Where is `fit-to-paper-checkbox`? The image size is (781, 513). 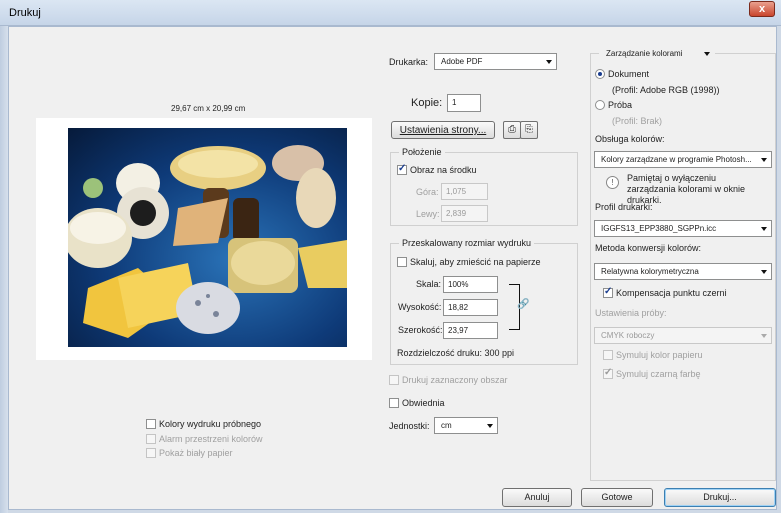
fit-to-paper-checkbox is located at coordinates (402, 262).